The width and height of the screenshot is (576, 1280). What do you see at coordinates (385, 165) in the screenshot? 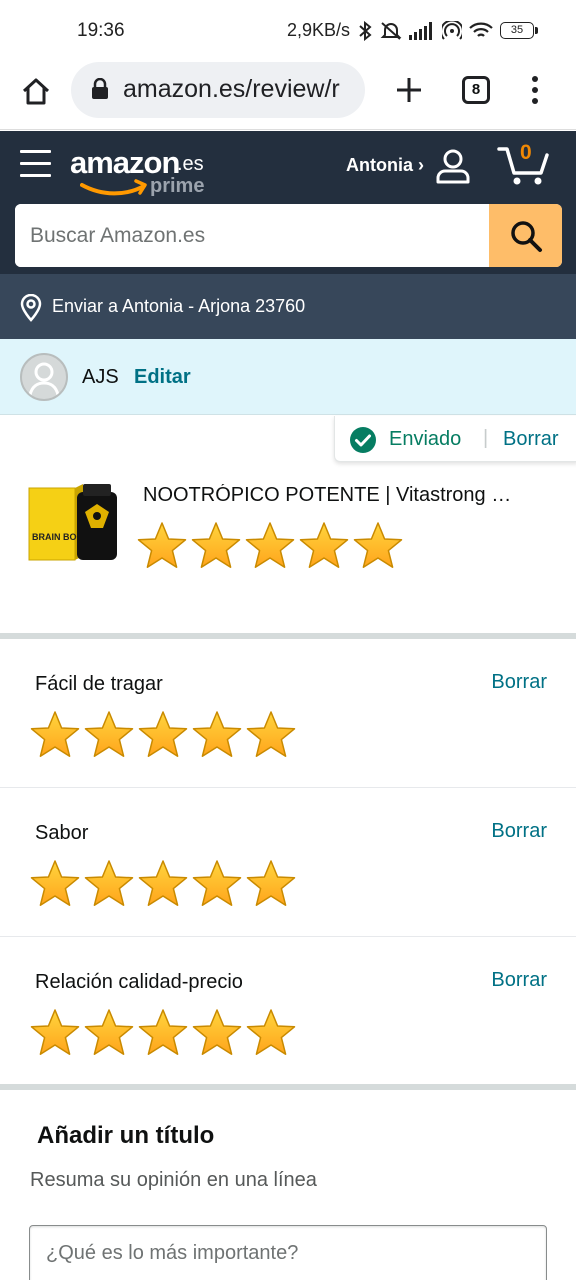
I see `account-link: Antonia ›` at bounding box center [385, 165].